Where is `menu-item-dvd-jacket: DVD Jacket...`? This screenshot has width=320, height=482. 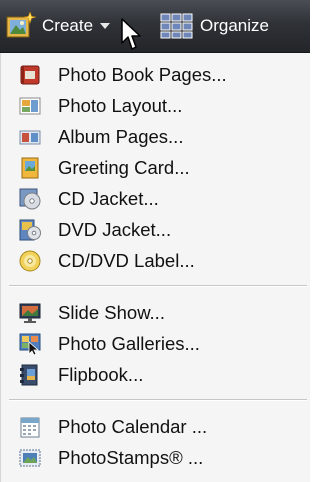 menu-item-dvd-jacket: DVD Jacket... is located at coordinates (155, 229).